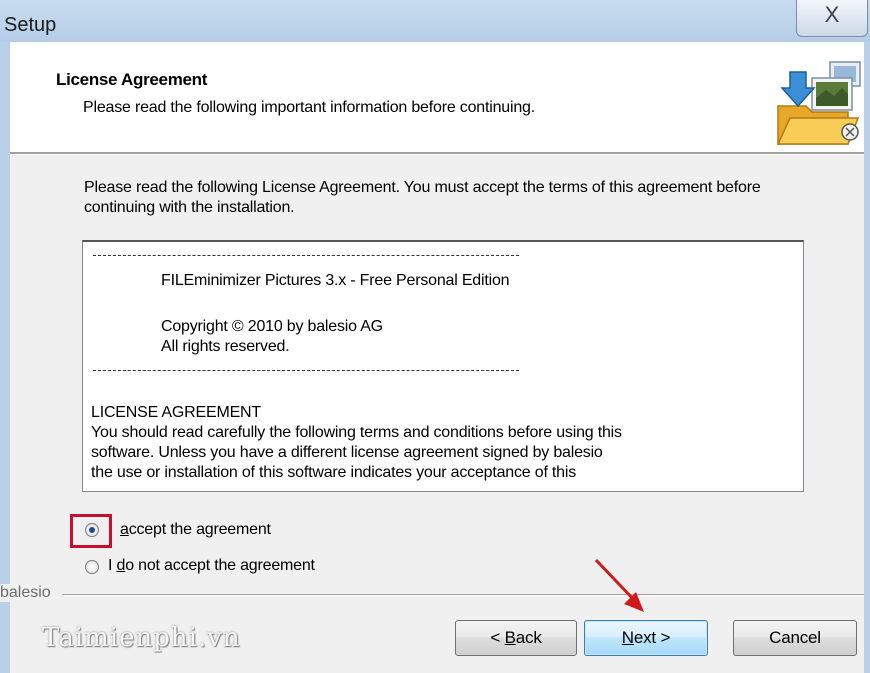 This screenshot has height=673, width=870. I want to click on cancel-button: Cancel, so click(795, 638).